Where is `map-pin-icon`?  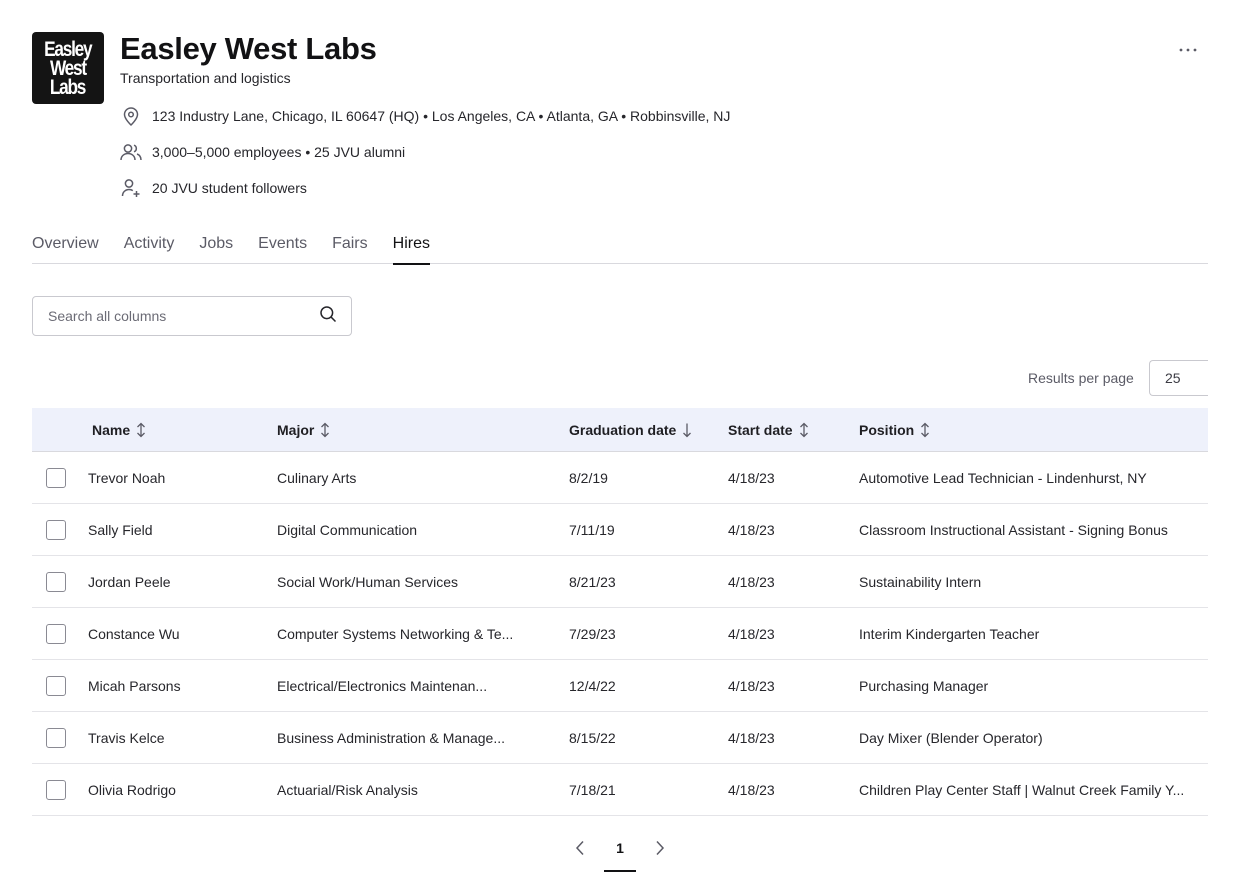 map-pin-icon is located at coordinates (131, 116).